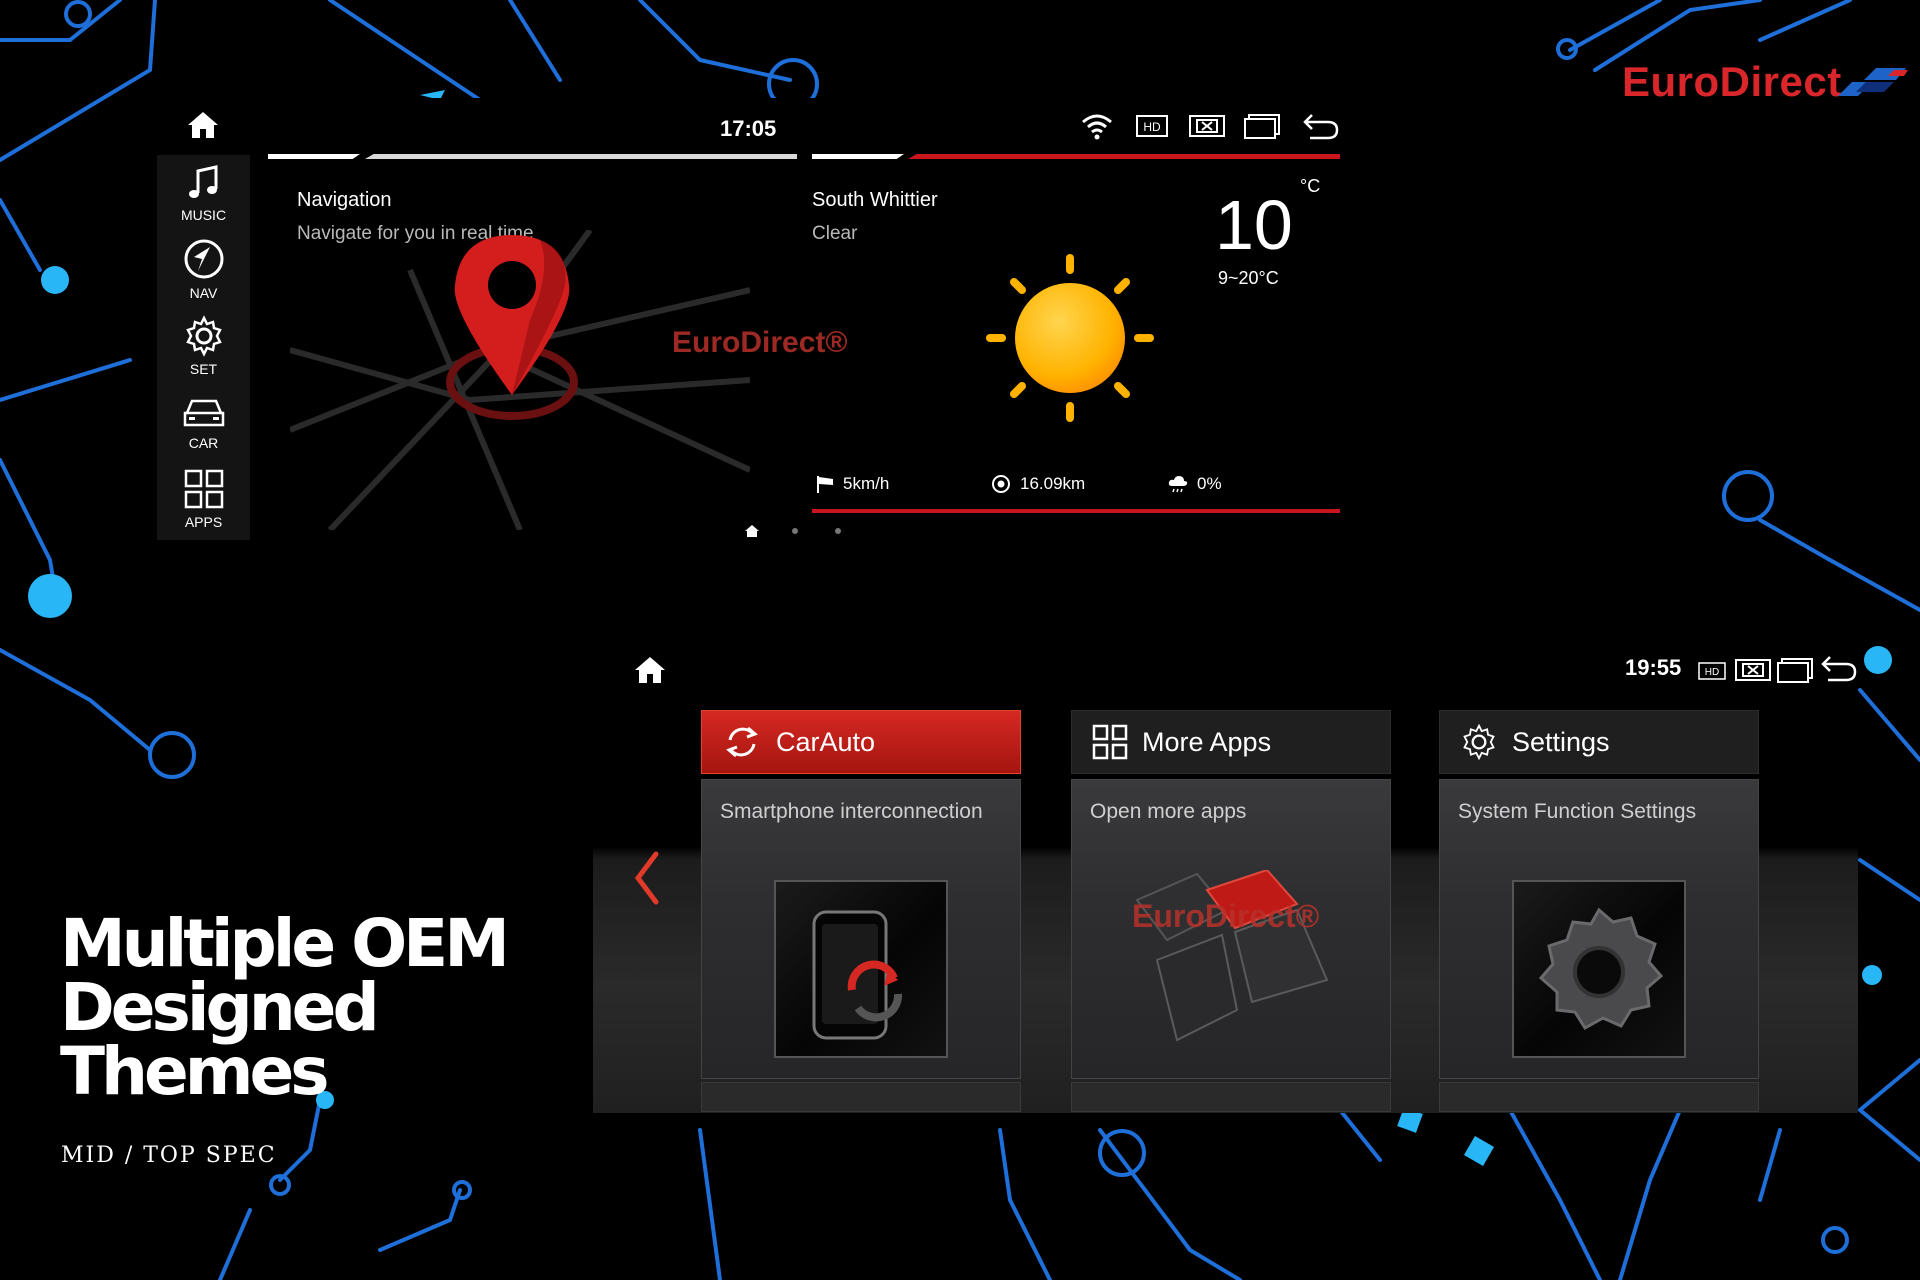 The width and height of the screenshot is (1920, 1280). I want to click on dock-item-nav: NAV, so click(203, 269).